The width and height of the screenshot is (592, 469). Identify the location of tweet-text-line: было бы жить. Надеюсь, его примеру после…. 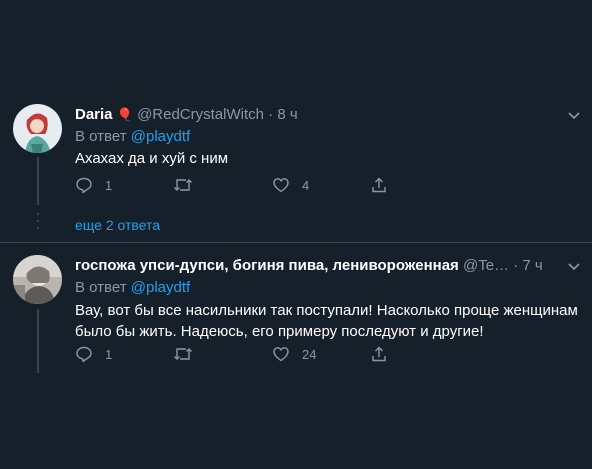
(279, 331).